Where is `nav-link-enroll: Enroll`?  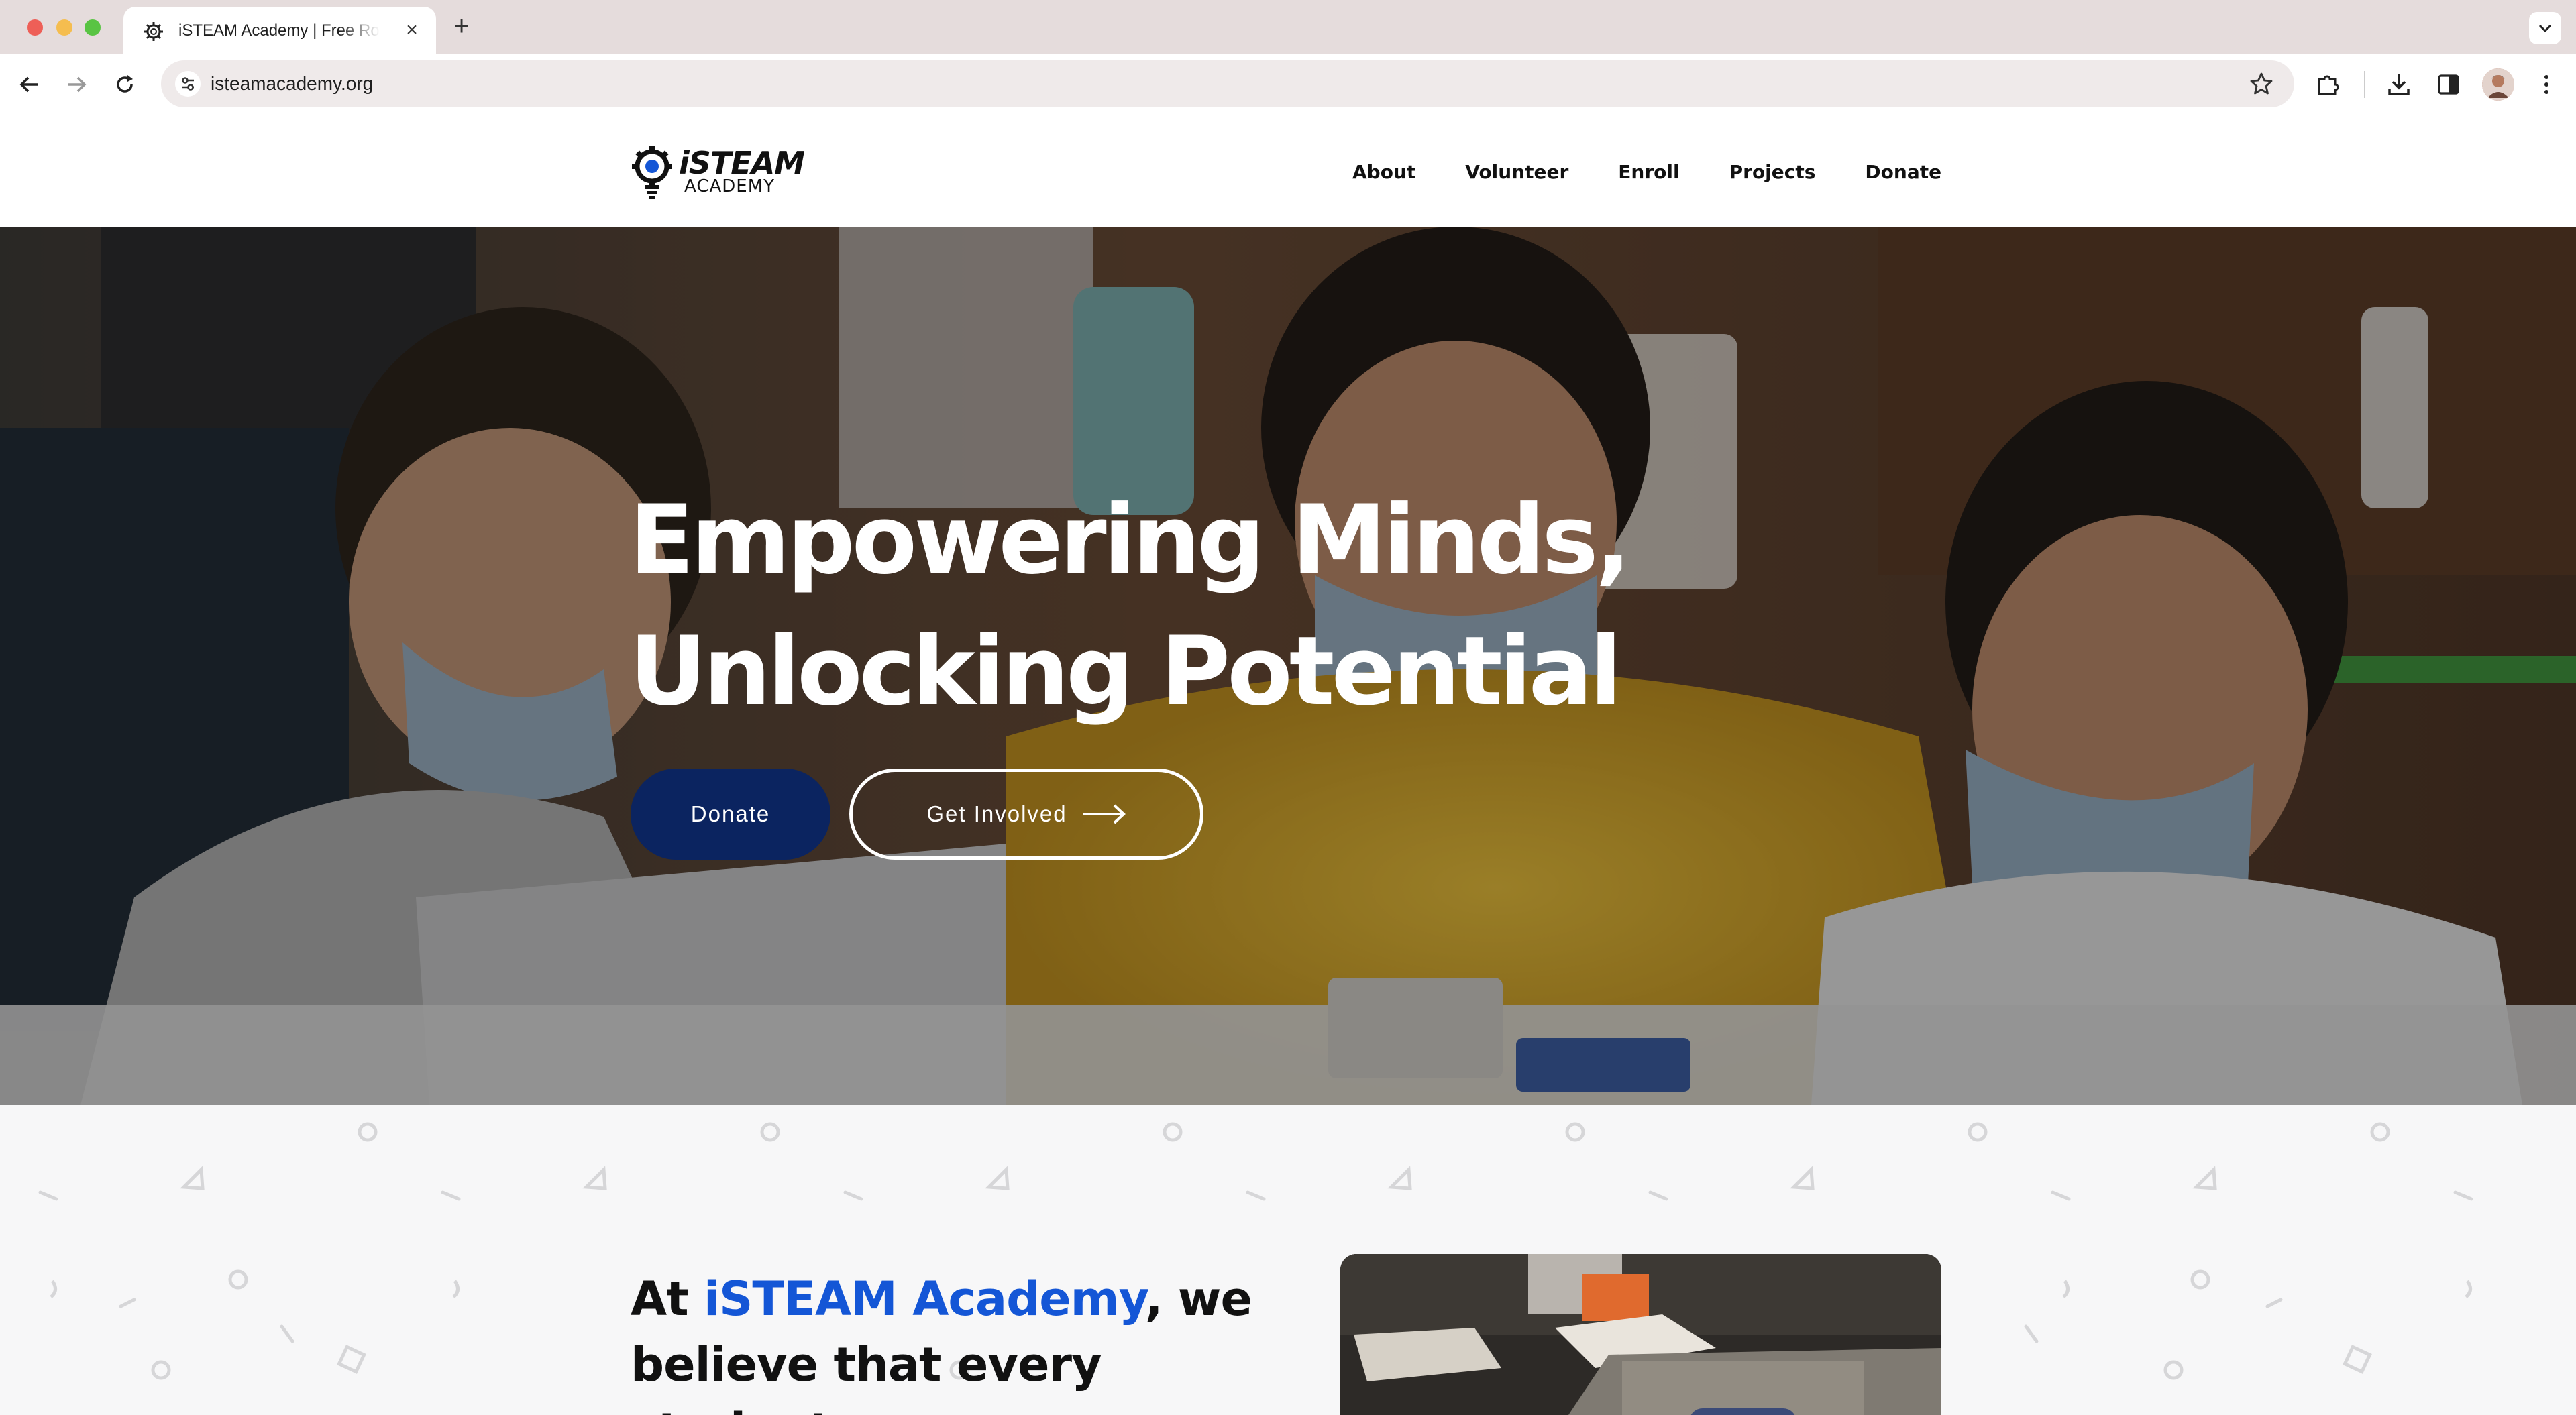
nav-link-enroll: Enroll is located at coordinates (1648, 172).